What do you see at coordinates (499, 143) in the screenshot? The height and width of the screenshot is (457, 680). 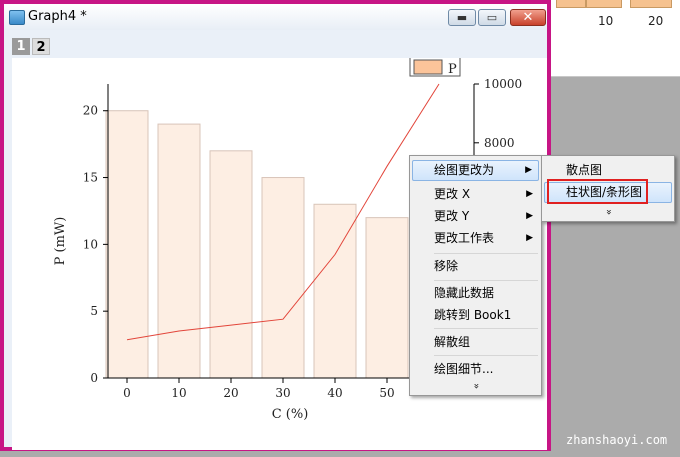 I see `right-tick-label: 8000` at bounding box center [499, 143].